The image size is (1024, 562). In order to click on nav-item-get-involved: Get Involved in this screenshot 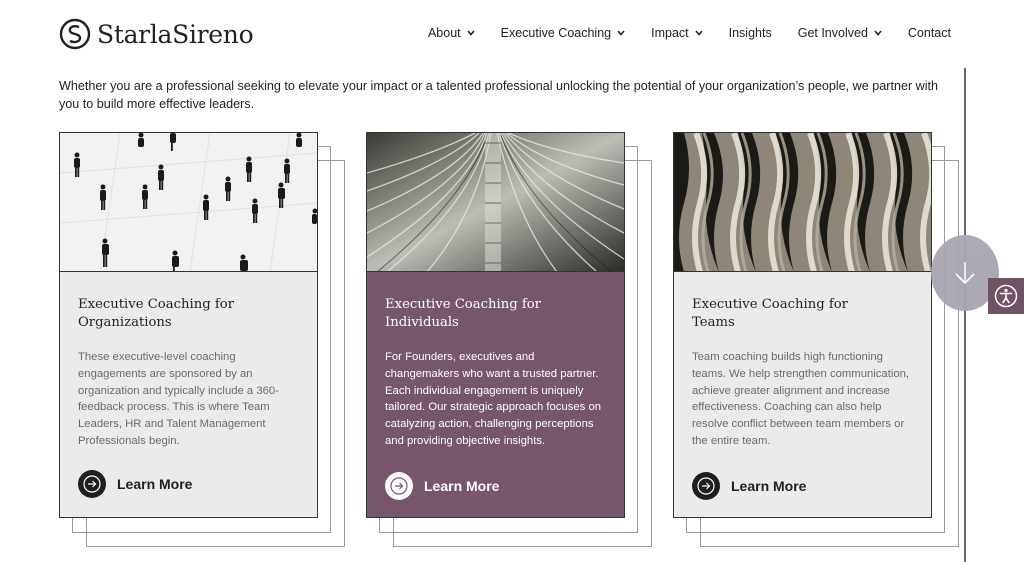, I will do `click(840, 33)`.